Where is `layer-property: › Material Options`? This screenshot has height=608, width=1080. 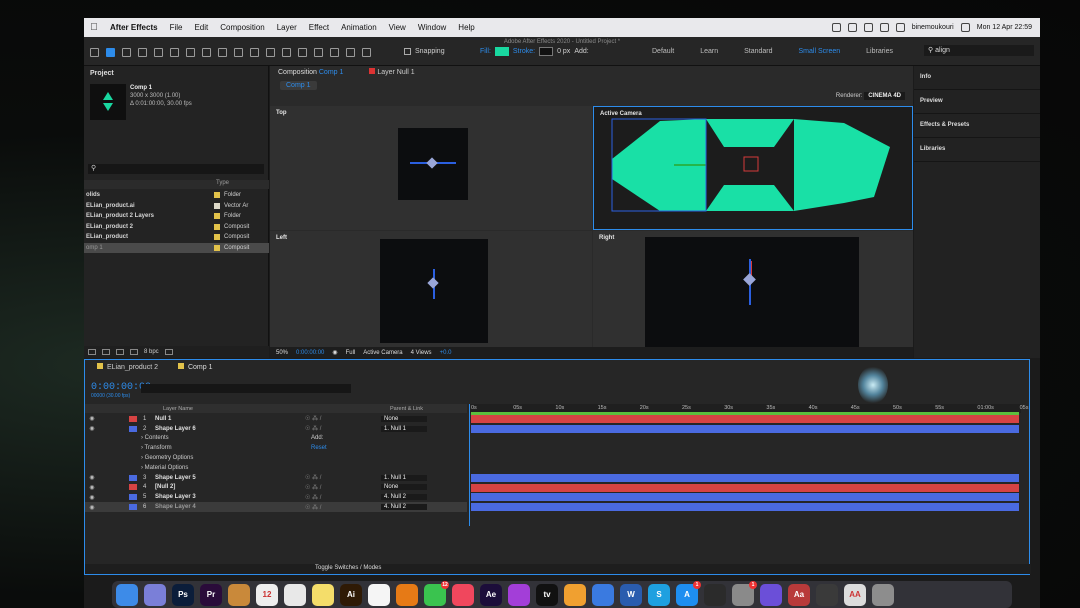 layer-property: › Material Options is located at coordinates (276, 468).